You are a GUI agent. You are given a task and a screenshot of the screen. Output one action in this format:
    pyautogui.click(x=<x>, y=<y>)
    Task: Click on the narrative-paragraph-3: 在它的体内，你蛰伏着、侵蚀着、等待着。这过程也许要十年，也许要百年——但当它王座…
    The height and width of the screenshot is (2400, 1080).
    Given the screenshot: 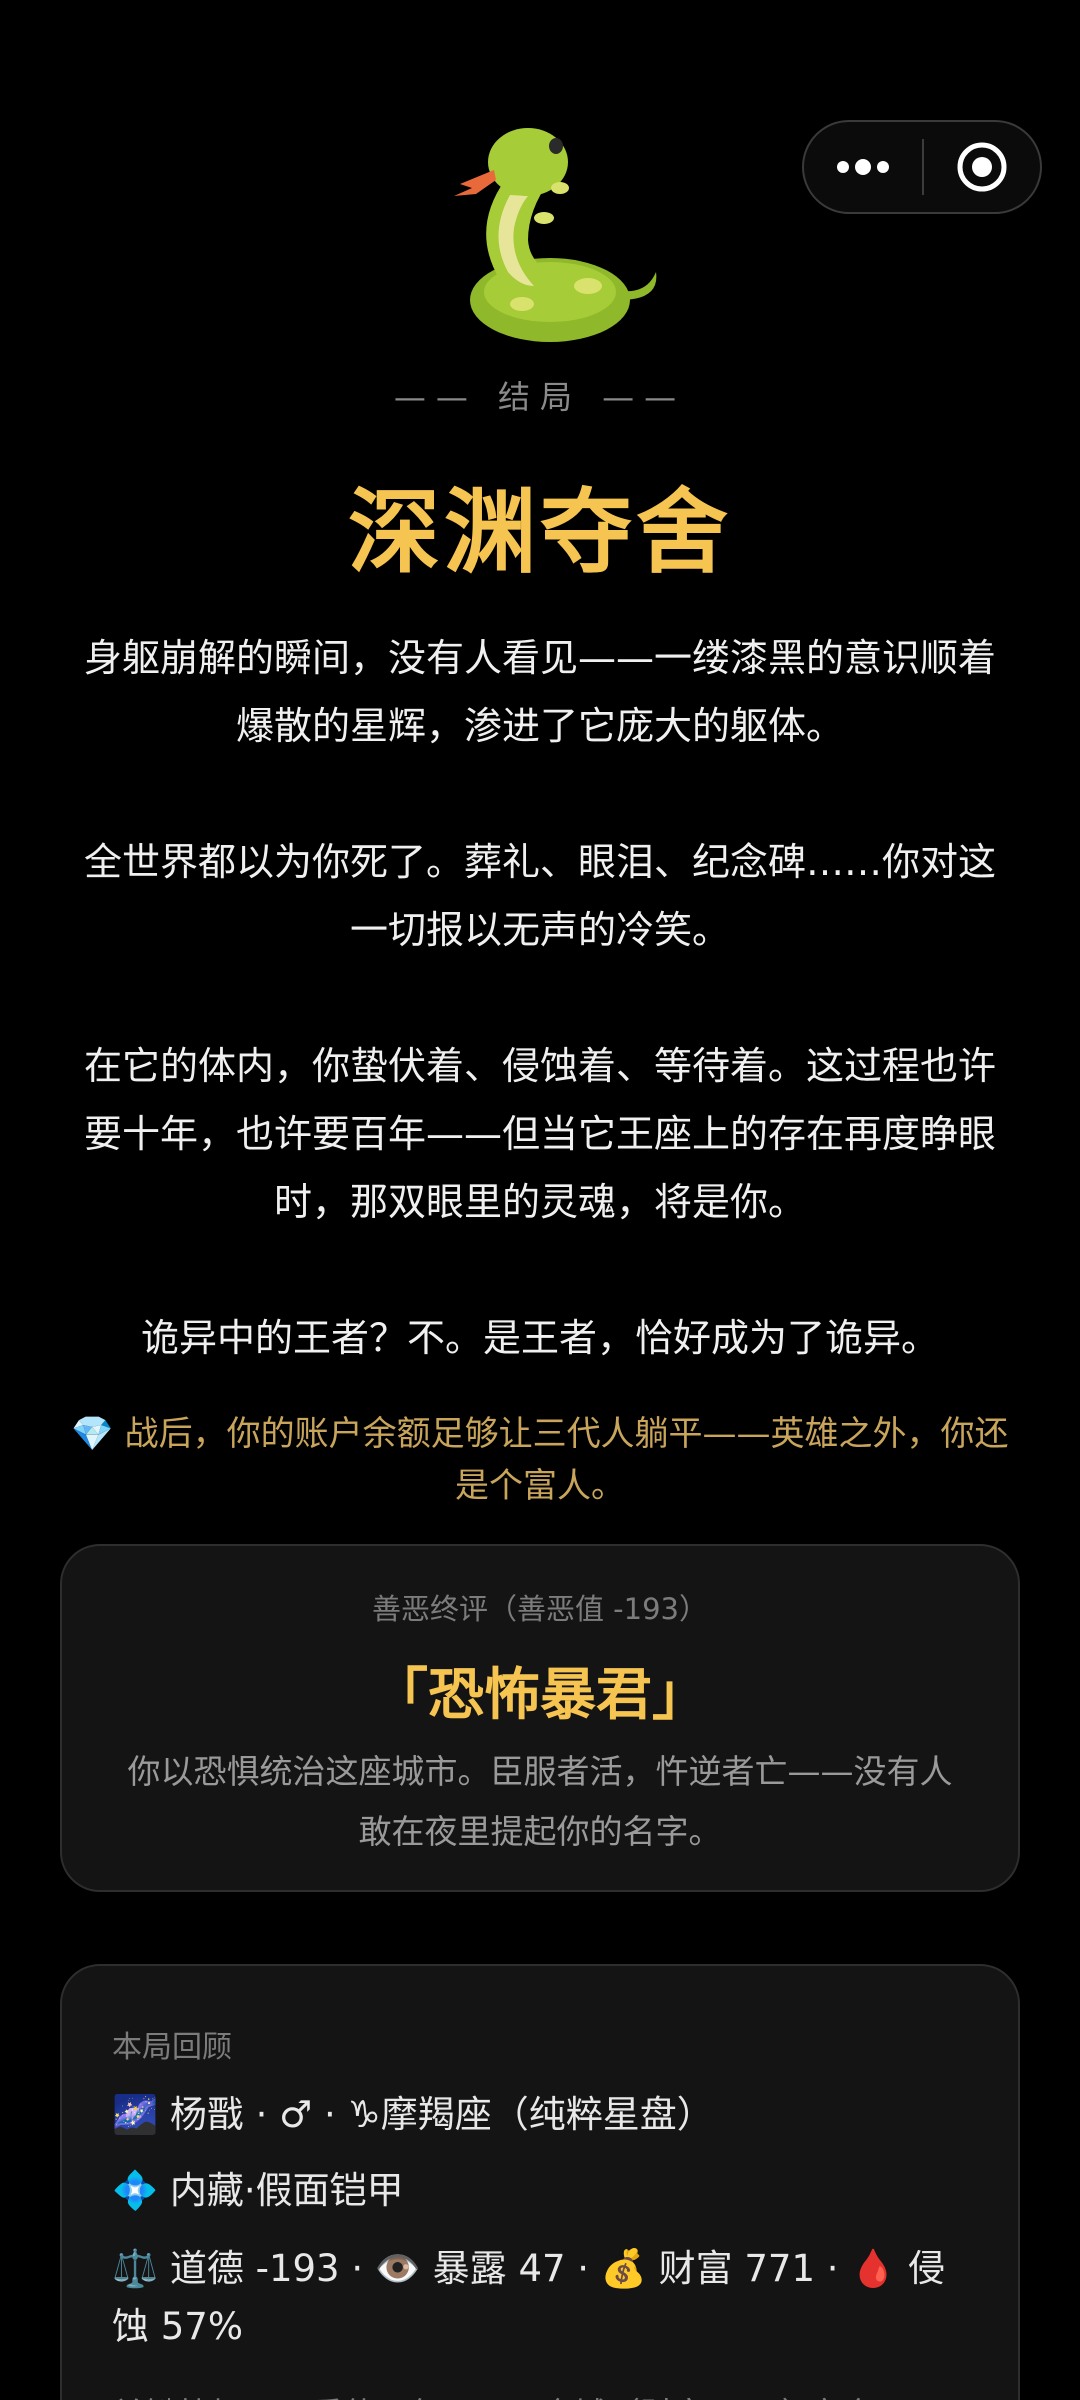 What is the action you would take?
    pyautogui.click(x=539, y=1134)
    